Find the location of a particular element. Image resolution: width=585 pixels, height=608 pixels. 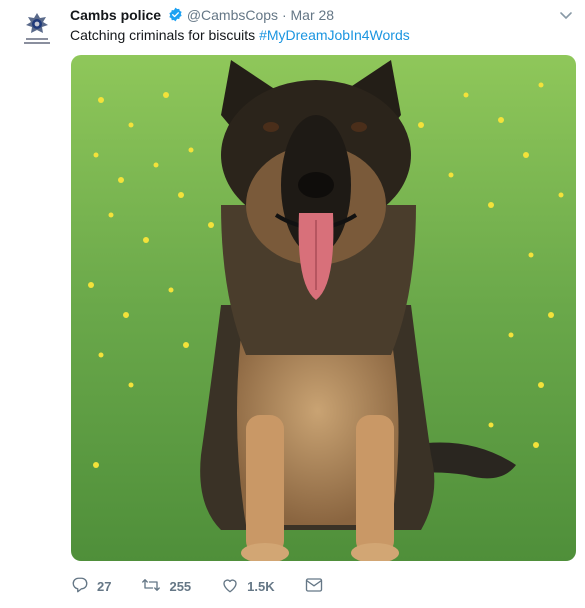

reply-icon is located at coordinates (84, 586).